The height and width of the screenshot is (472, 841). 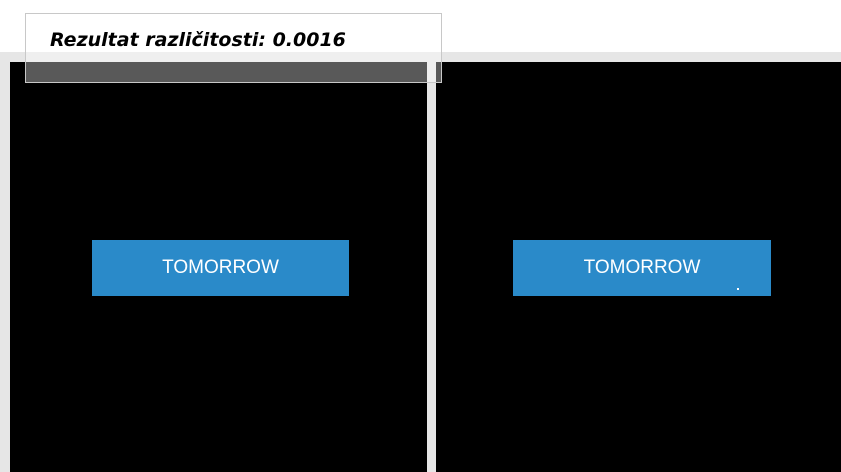 What do you see at coordinates (220, 268) in the screenshot?
I see `tomorrow-button-left: TOMORROW` at bounding box center [220, 268].